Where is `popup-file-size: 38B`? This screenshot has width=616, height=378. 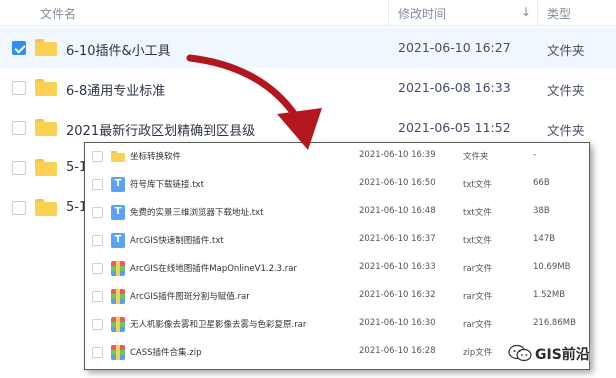 popup-file-size: 38B is located at coordinates (541, 211).